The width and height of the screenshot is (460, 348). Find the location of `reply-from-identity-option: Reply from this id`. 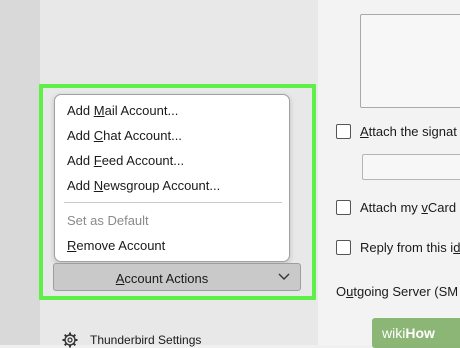

reply-from-identity-option: Reply from this id is located at coordinates (398, 247).